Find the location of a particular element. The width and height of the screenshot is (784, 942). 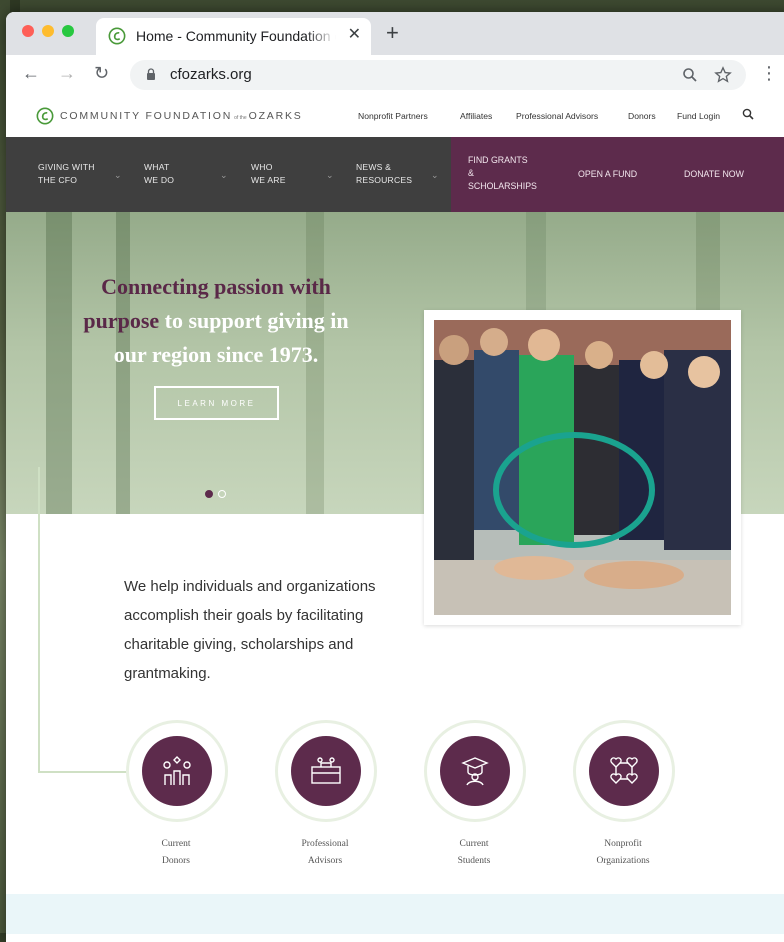

learn-more-button: LEARN MORE is located at coordinates (216, 403).